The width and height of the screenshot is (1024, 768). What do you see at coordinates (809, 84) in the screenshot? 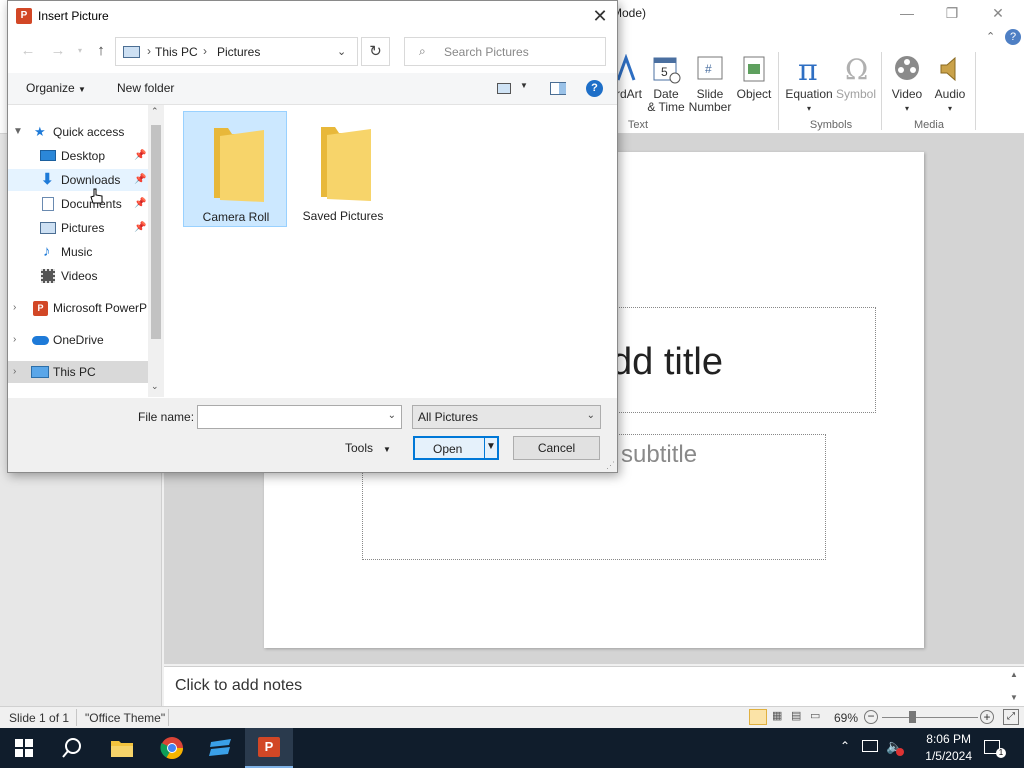
I see `equation-button: π Equation ▾` at bounding box center [809, 84].